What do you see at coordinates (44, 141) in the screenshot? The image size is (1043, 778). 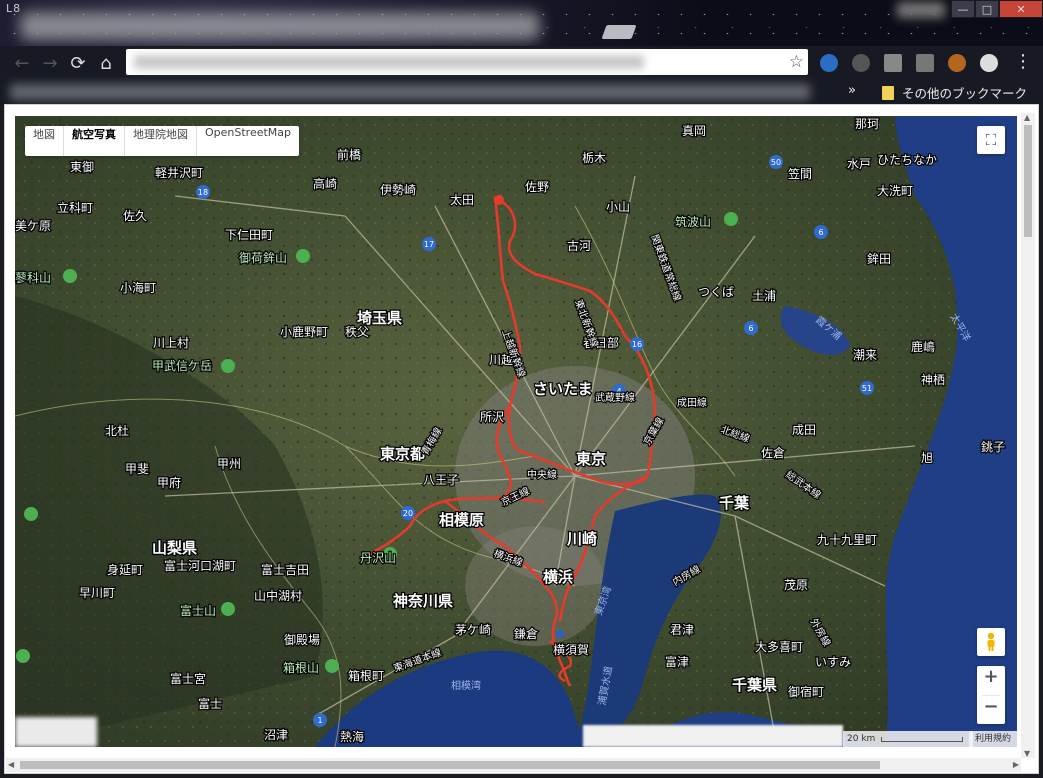 I see `map-type-map: 地図` at bounding box center [44, 141].